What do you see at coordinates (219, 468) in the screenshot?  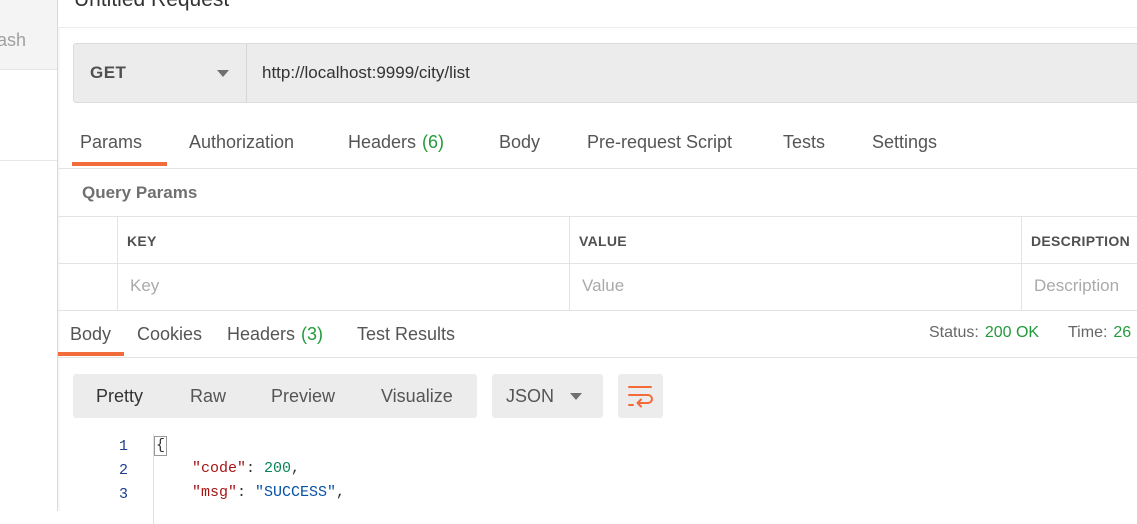 I see `json-key: "code"` at bounding box center [219, 468].